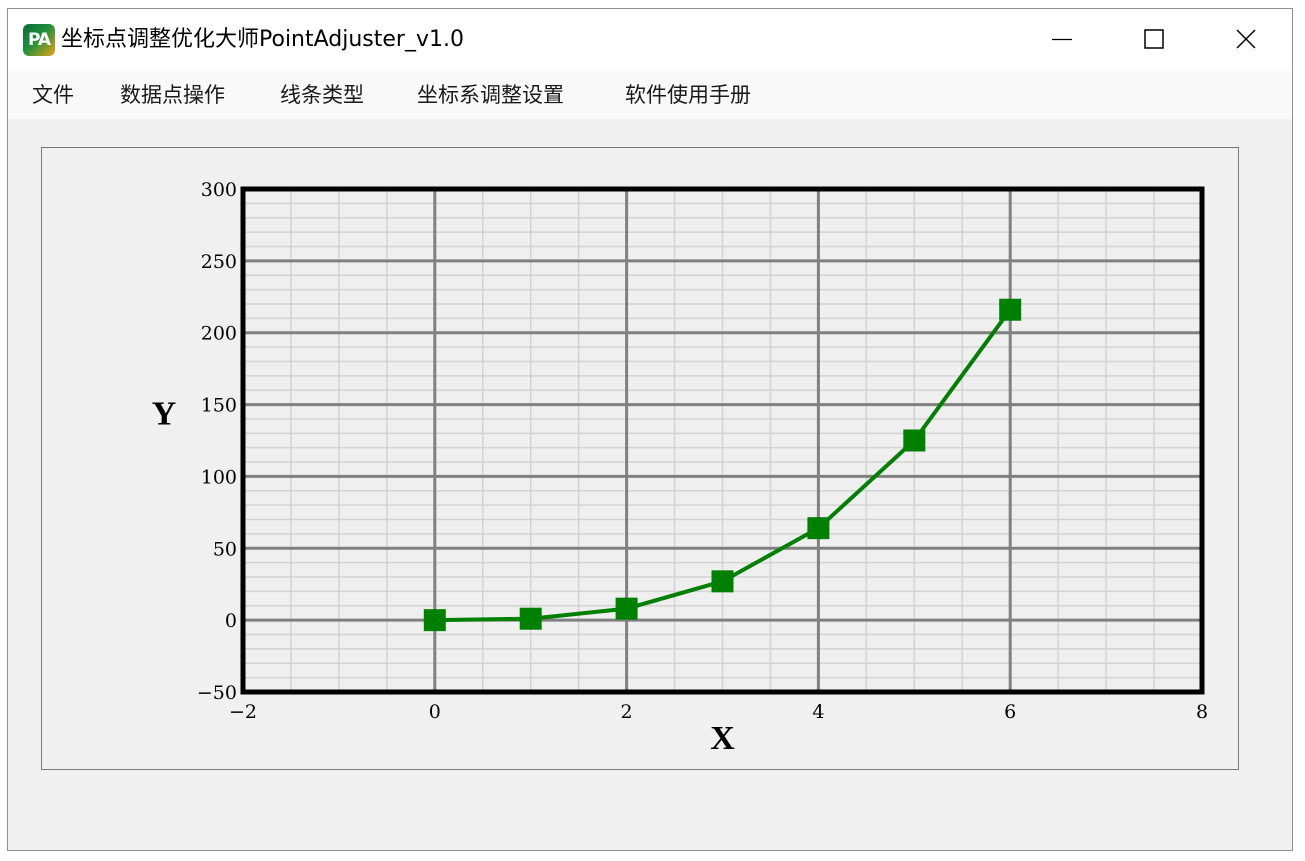  I want to click on menu-line-type: 线条类型, so click(322, 95).